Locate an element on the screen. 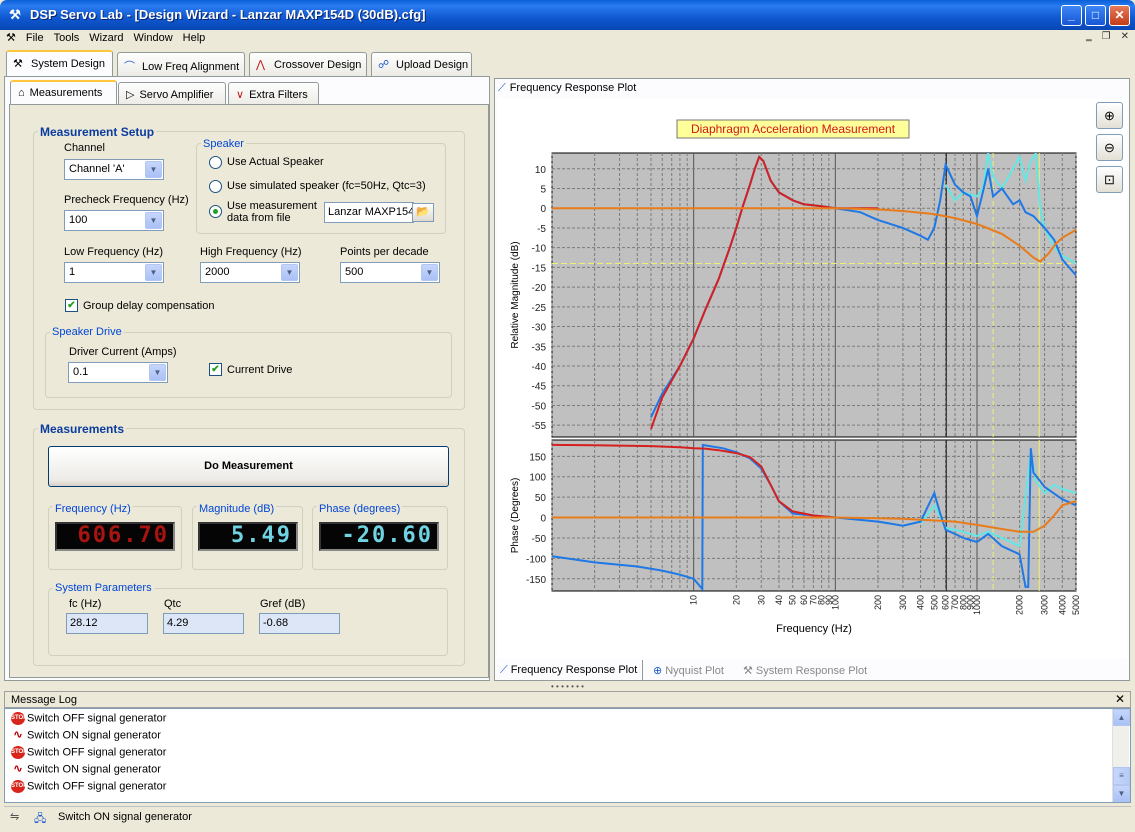  driver-current-select: 0.1 ▼ is located at coordinates (118, 372).